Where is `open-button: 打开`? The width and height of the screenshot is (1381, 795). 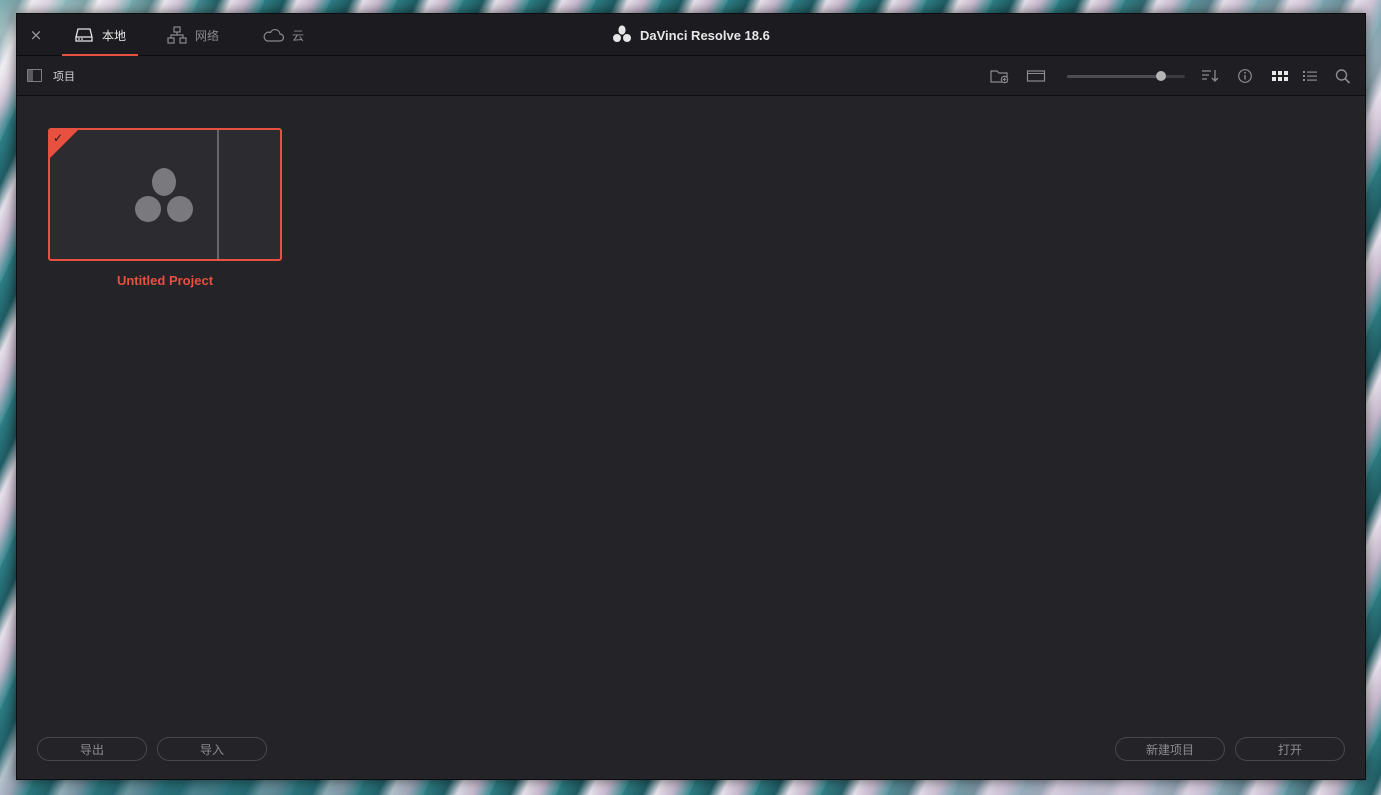
open-button: 打开 is located at coordinates (1290, 749).